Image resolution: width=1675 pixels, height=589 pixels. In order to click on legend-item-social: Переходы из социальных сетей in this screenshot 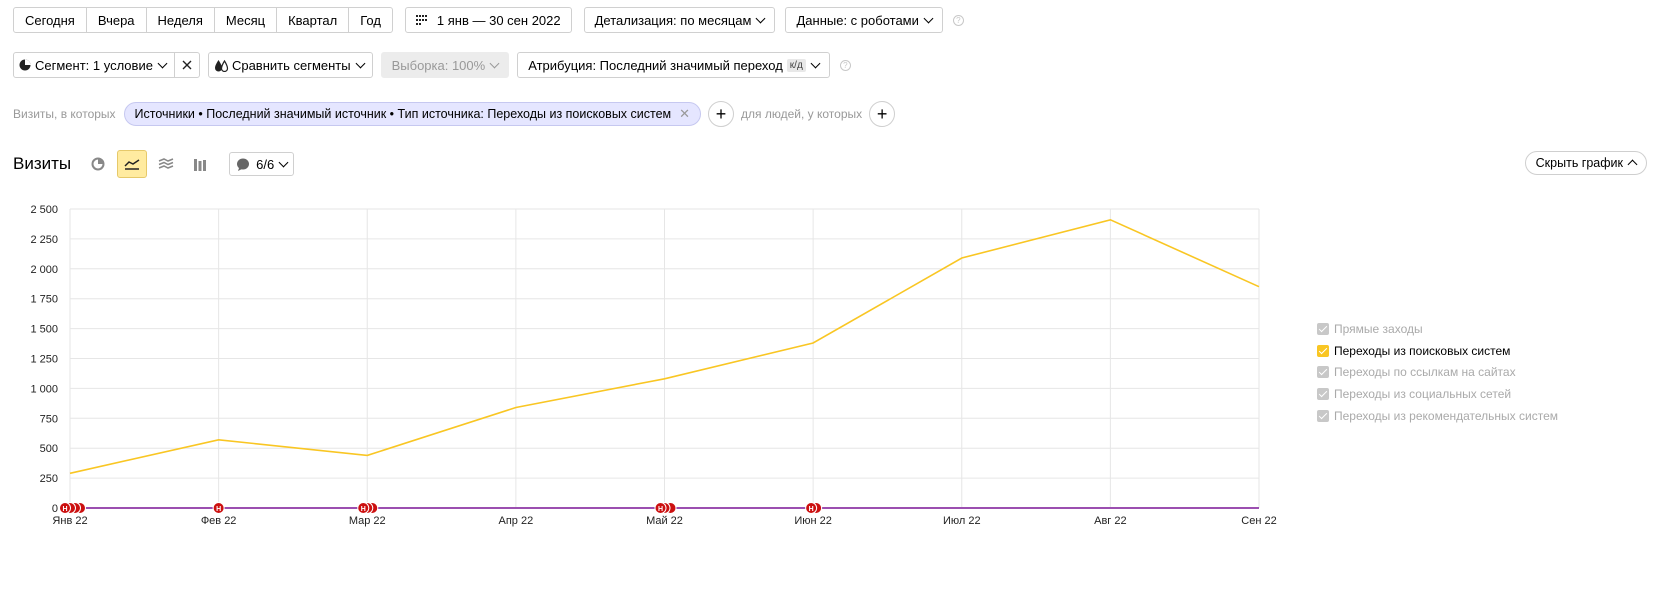, I will do `click(1437, 394)`.